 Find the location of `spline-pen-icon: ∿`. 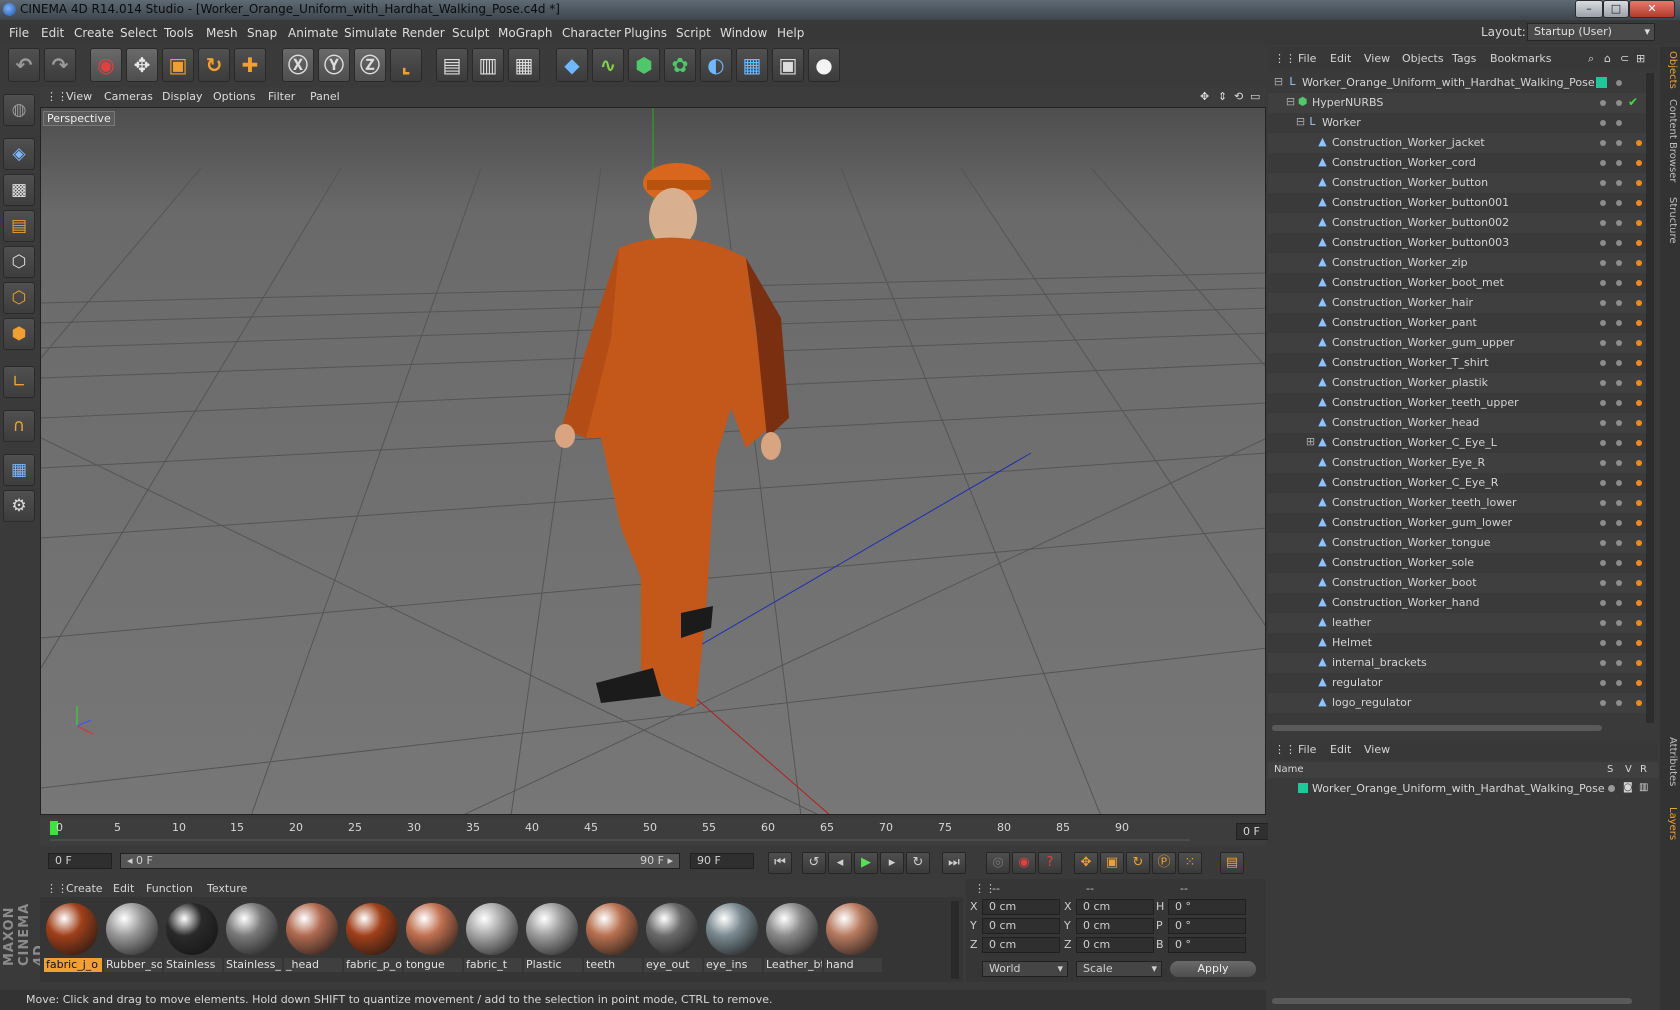

spline-pen-icon: ∿ is located at coordinates (608, 65).